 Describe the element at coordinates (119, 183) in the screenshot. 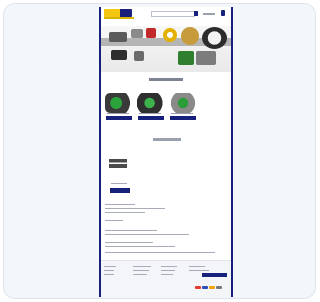

I see `info-text` at that location.